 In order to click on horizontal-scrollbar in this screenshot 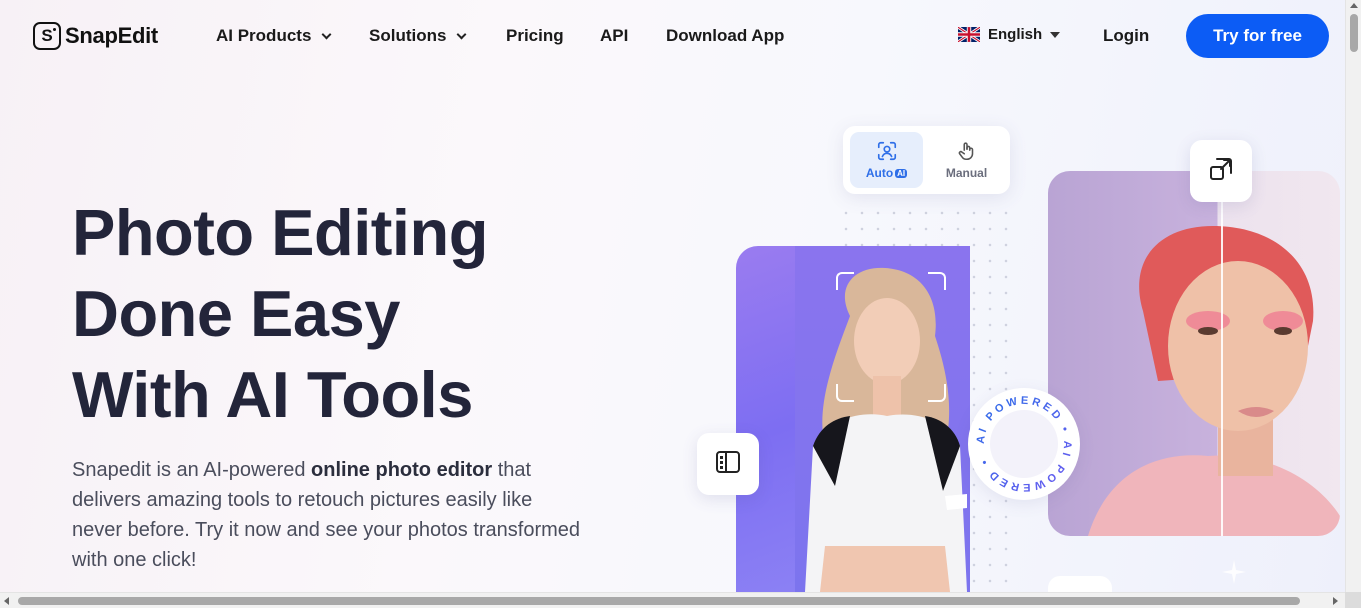, I will do `click(680, 600)`.